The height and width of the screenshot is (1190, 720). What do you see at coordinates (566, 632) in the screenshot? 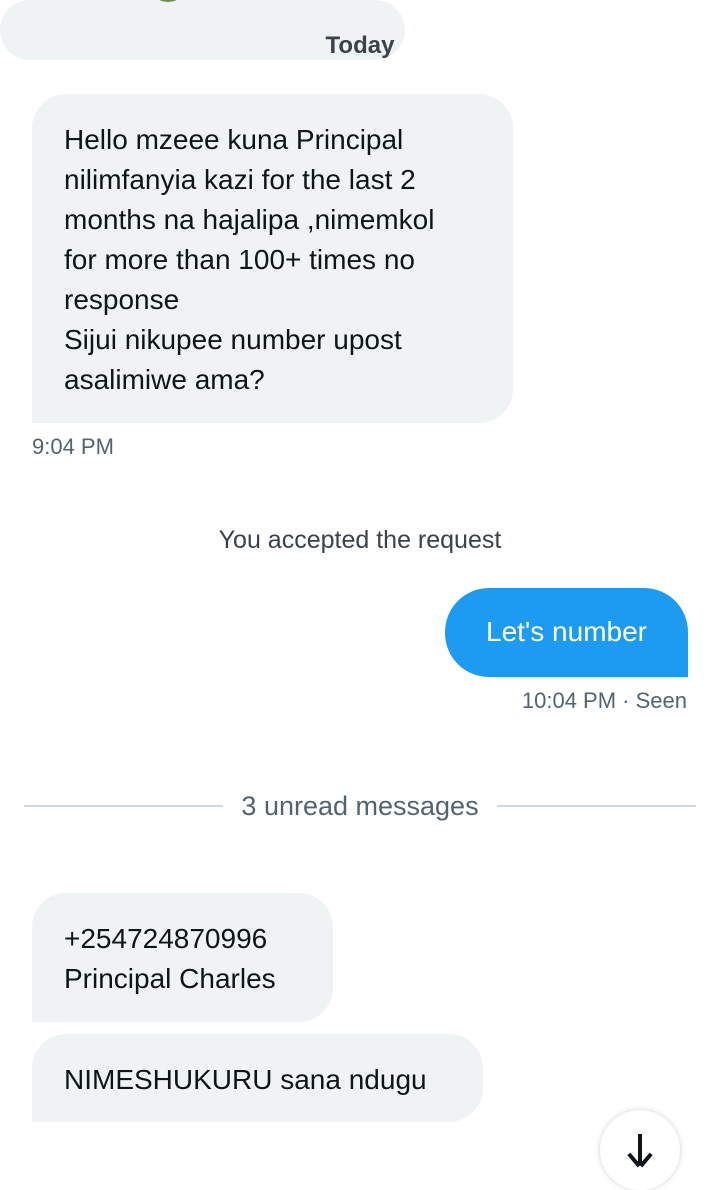
I see `message-bubble-outgoing: Let's number` at bounding box center [566, 632].